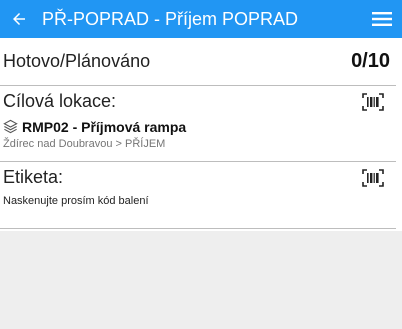 The width and height of the screenshot is (402, 329). What do you see at coordinates (76, 201) in the screenshot?
I see `scan-hint: Naskenujte prosím kód balení` at bounding box center [76, 201].